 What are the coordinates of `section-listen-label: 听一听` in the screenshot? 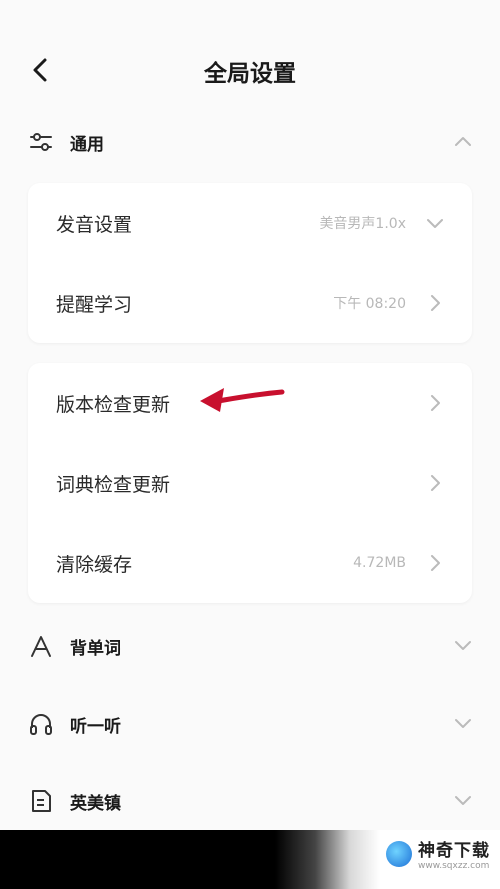 It's located at (95, 726).